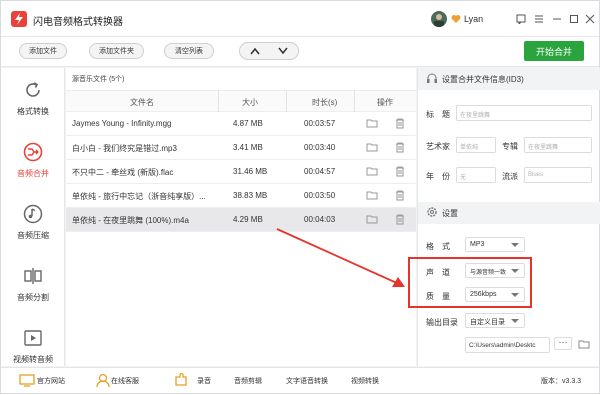 The width and height of the screenshot is (600, 395). I want to click on service-link: 在线客服, so click(125, 381).